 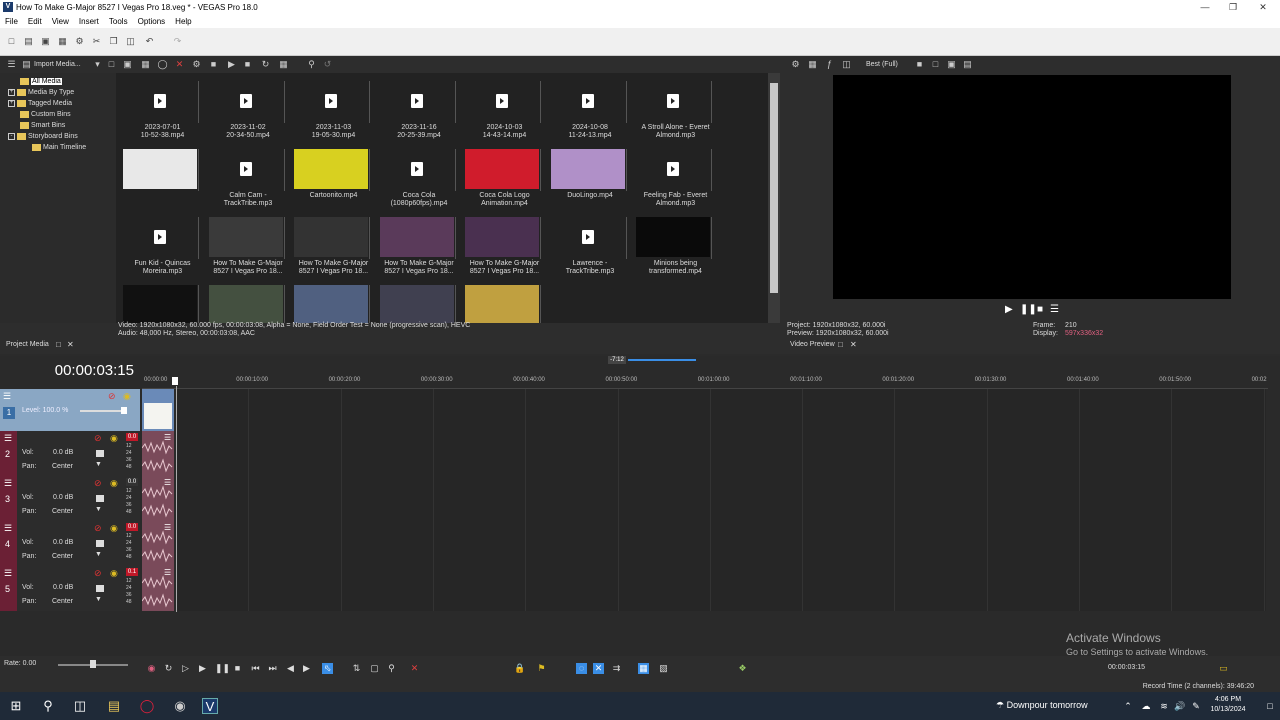 What do you see at coordinates (16, 706) in the screenshot?
I see `windows-start-icon: ⊞` at bounding box center [16, 706].